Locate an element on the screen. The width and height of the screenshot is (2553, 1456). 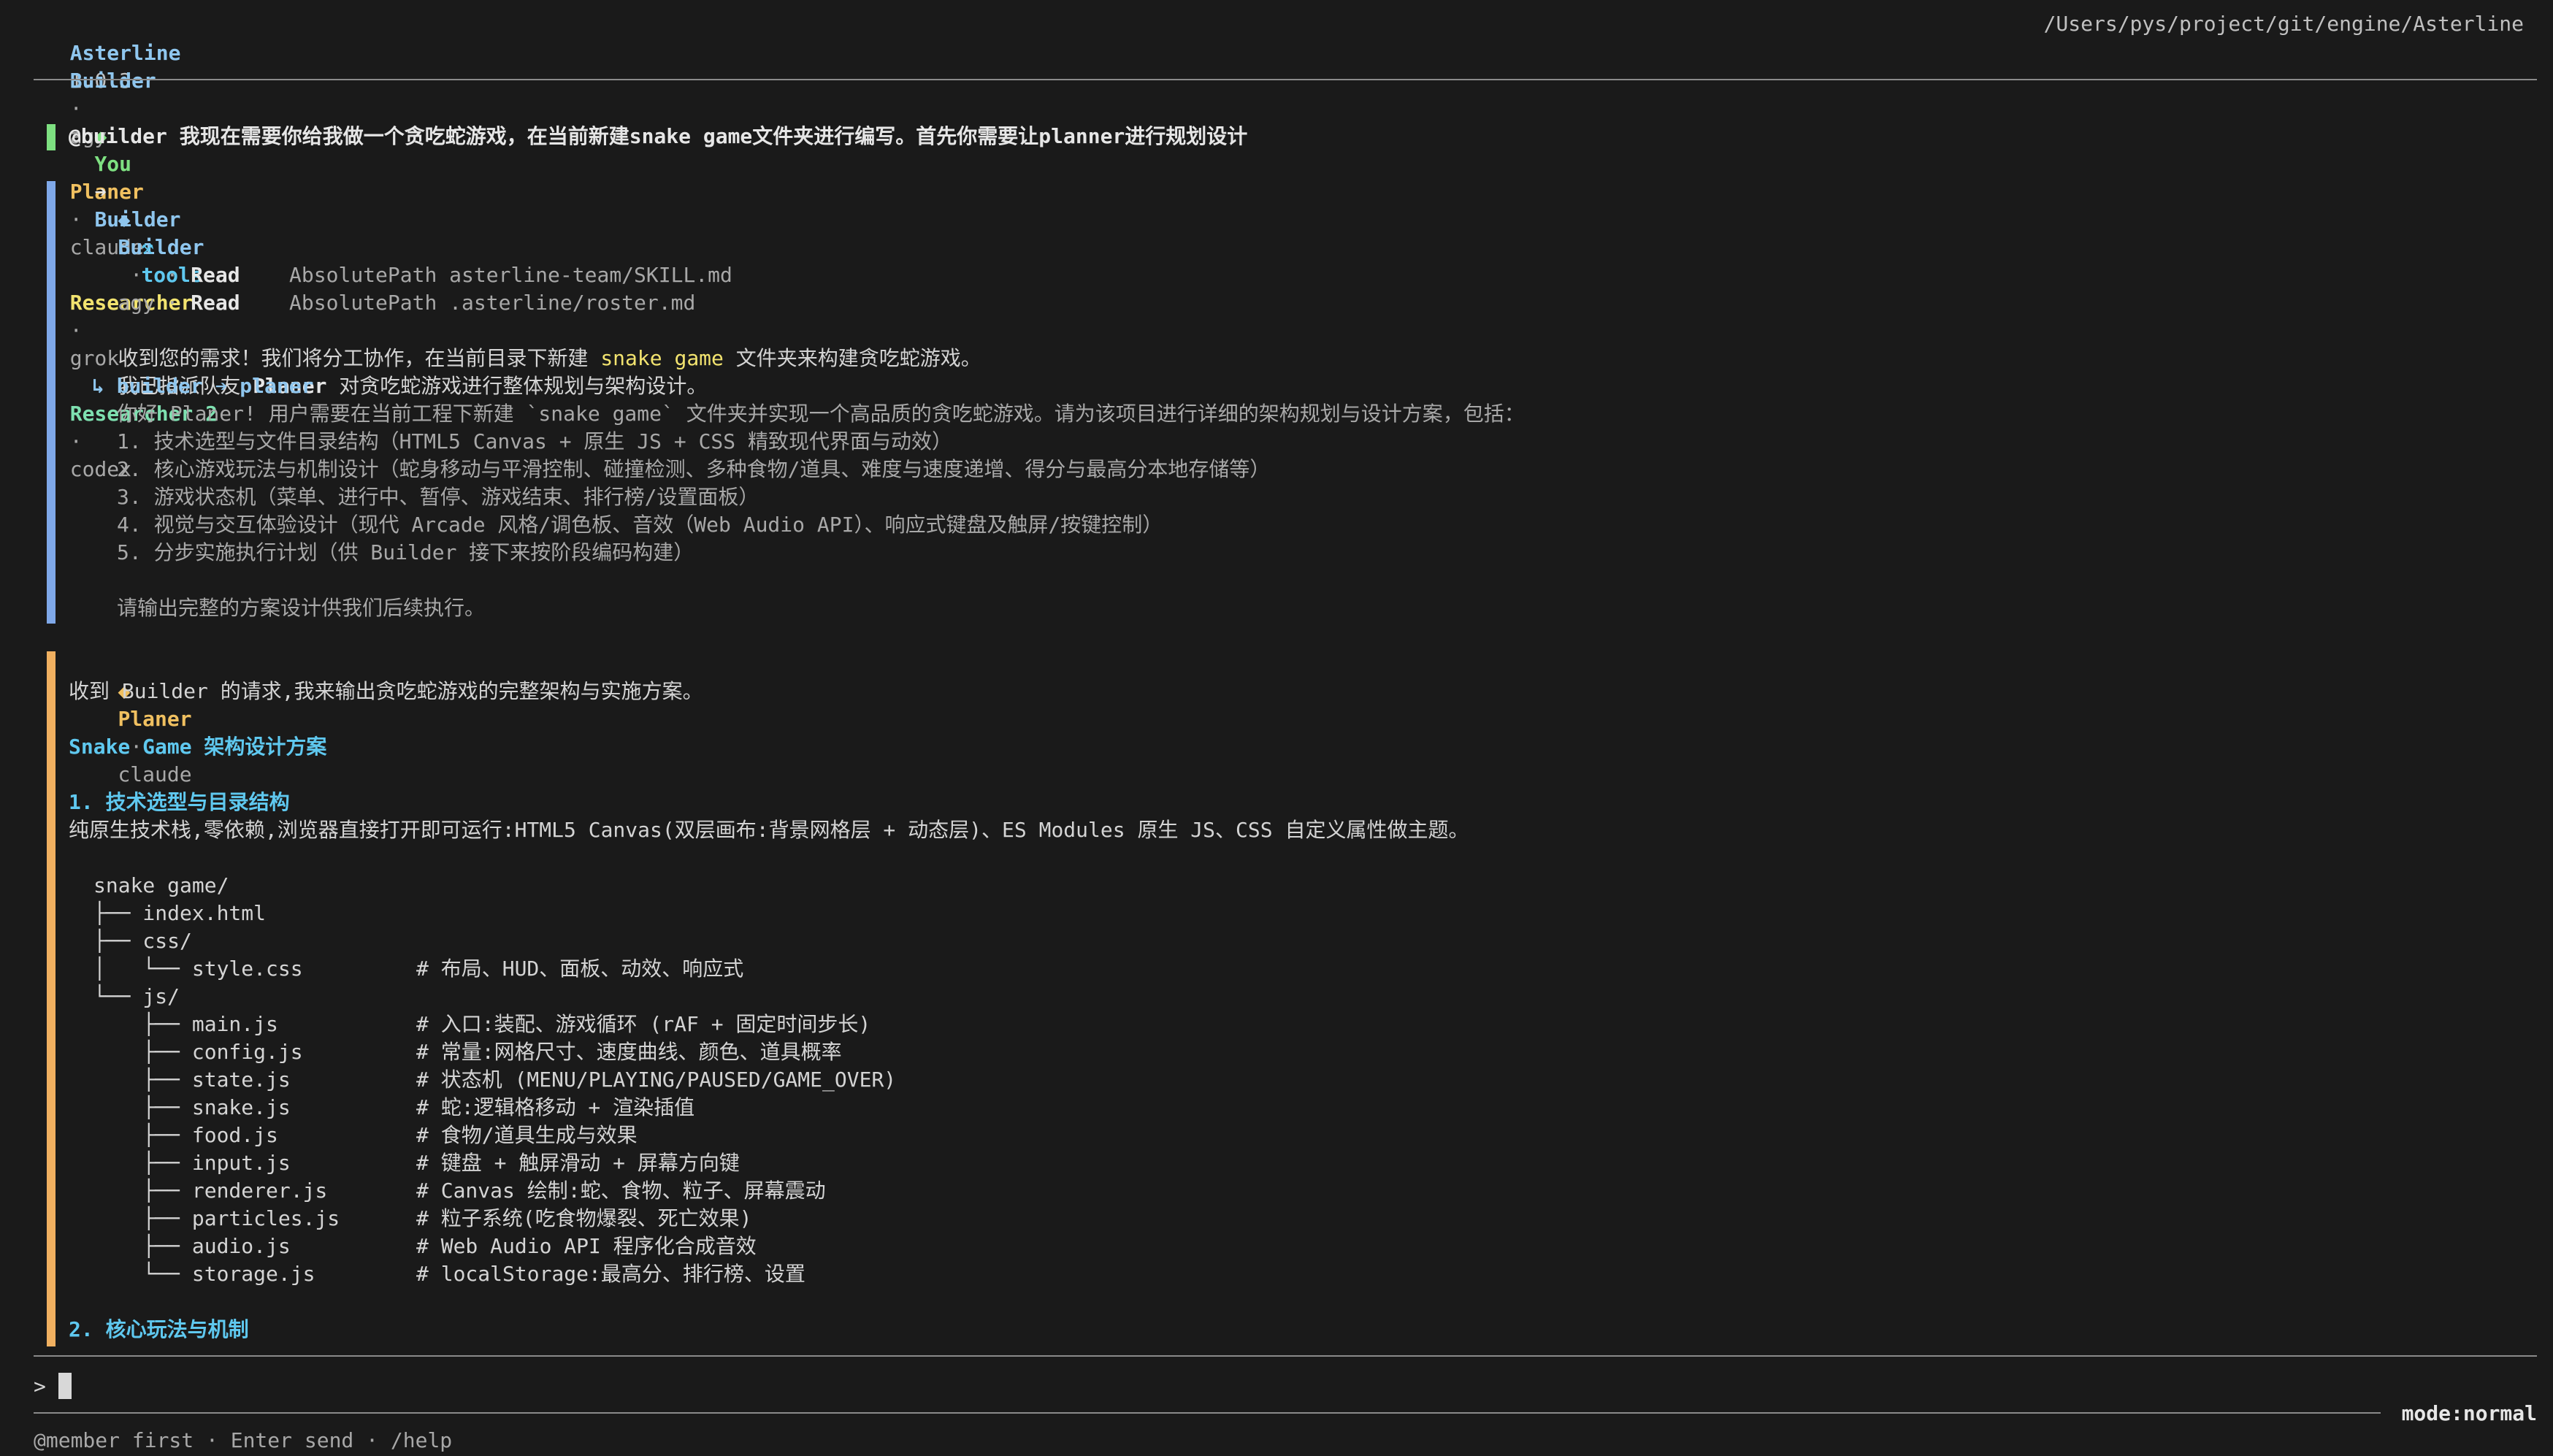
tree-line: ├── state.js is located at coordinates (192, 1080).